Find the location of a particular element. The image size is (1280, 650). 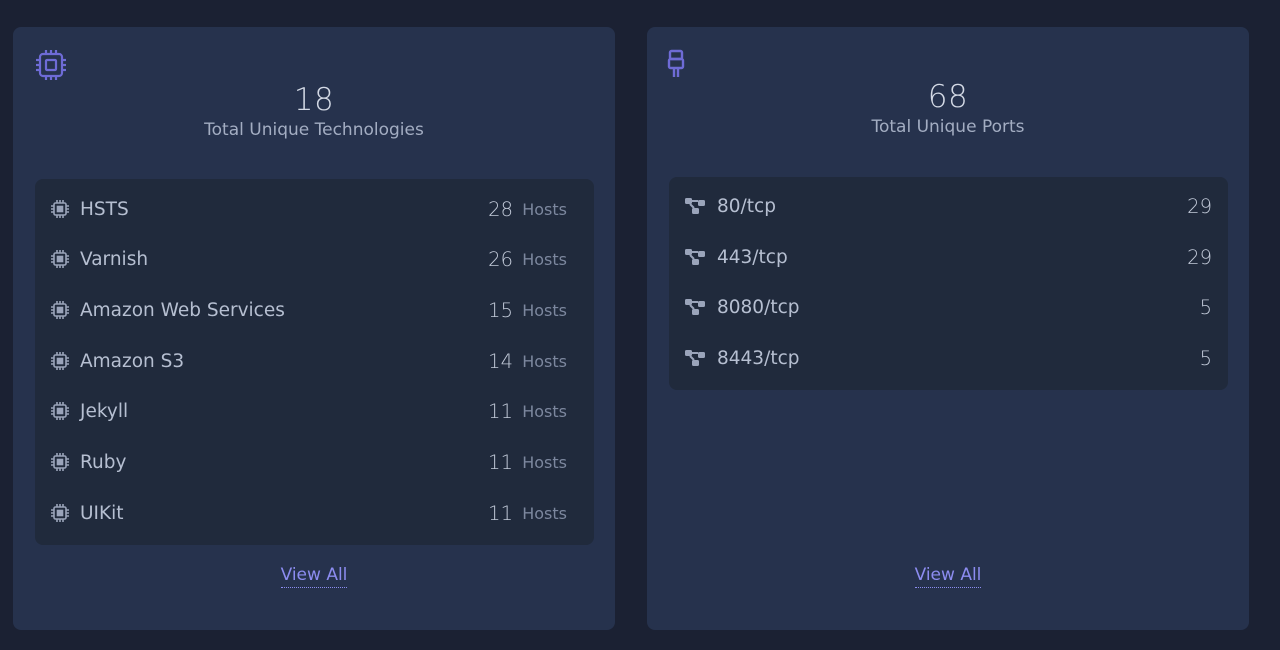

technologies-stat: 18 Total Unique Technologies is located at coordinates (314, 111).